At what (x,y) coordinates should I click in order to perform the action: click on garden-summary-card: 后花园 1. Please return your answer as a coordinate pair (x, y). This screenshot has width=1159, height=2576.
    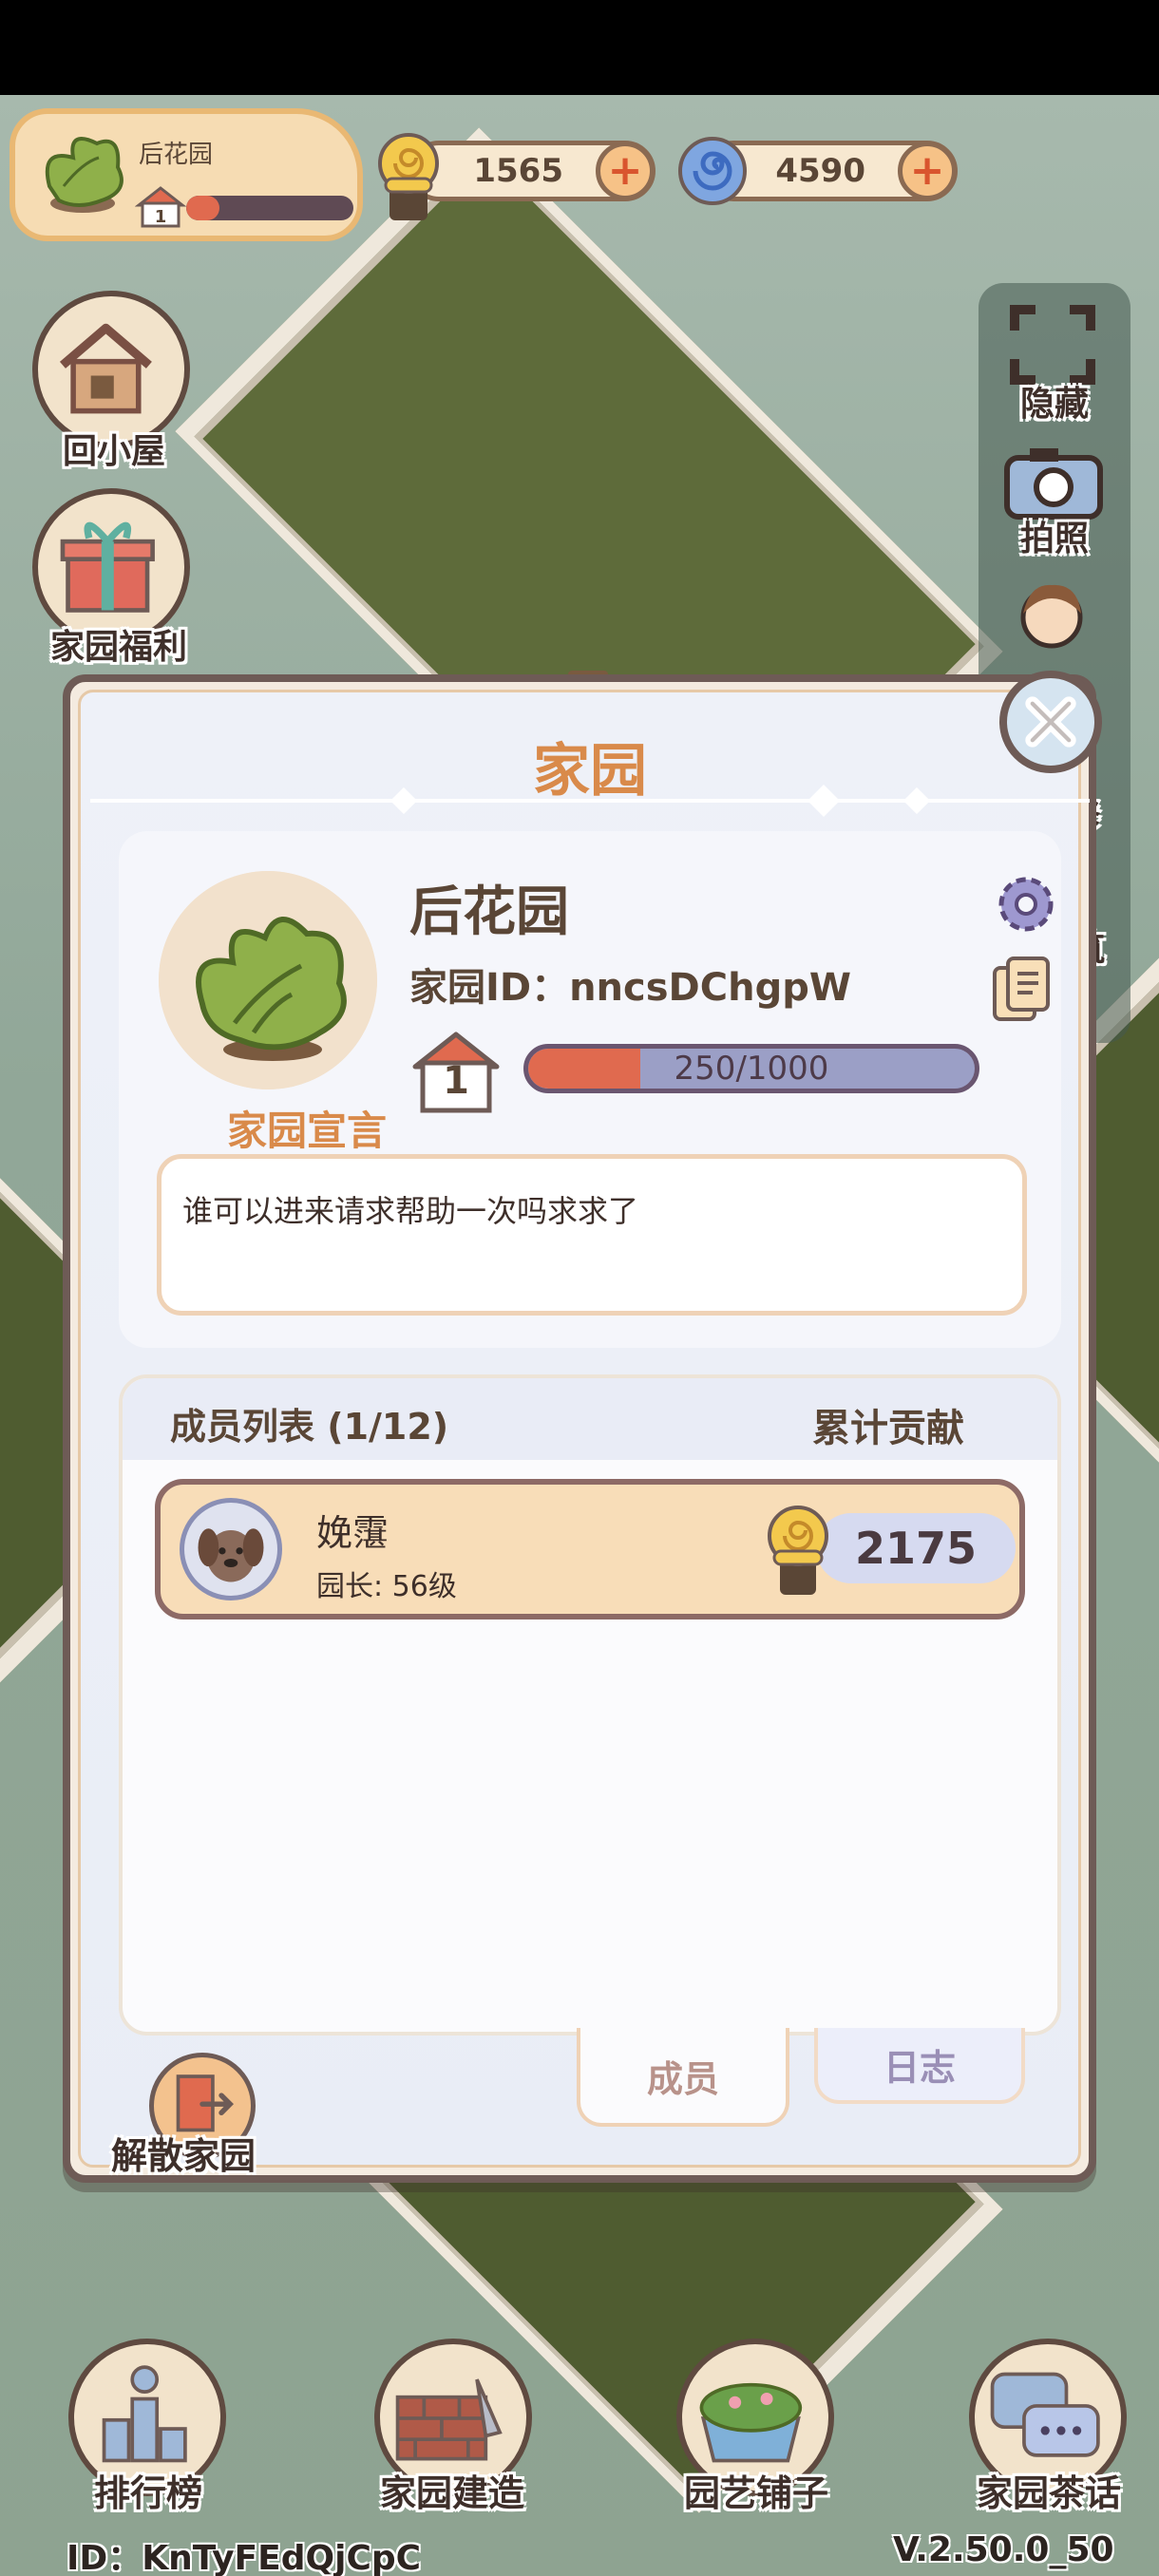
    Looking at the image, I should click on (186, 174).